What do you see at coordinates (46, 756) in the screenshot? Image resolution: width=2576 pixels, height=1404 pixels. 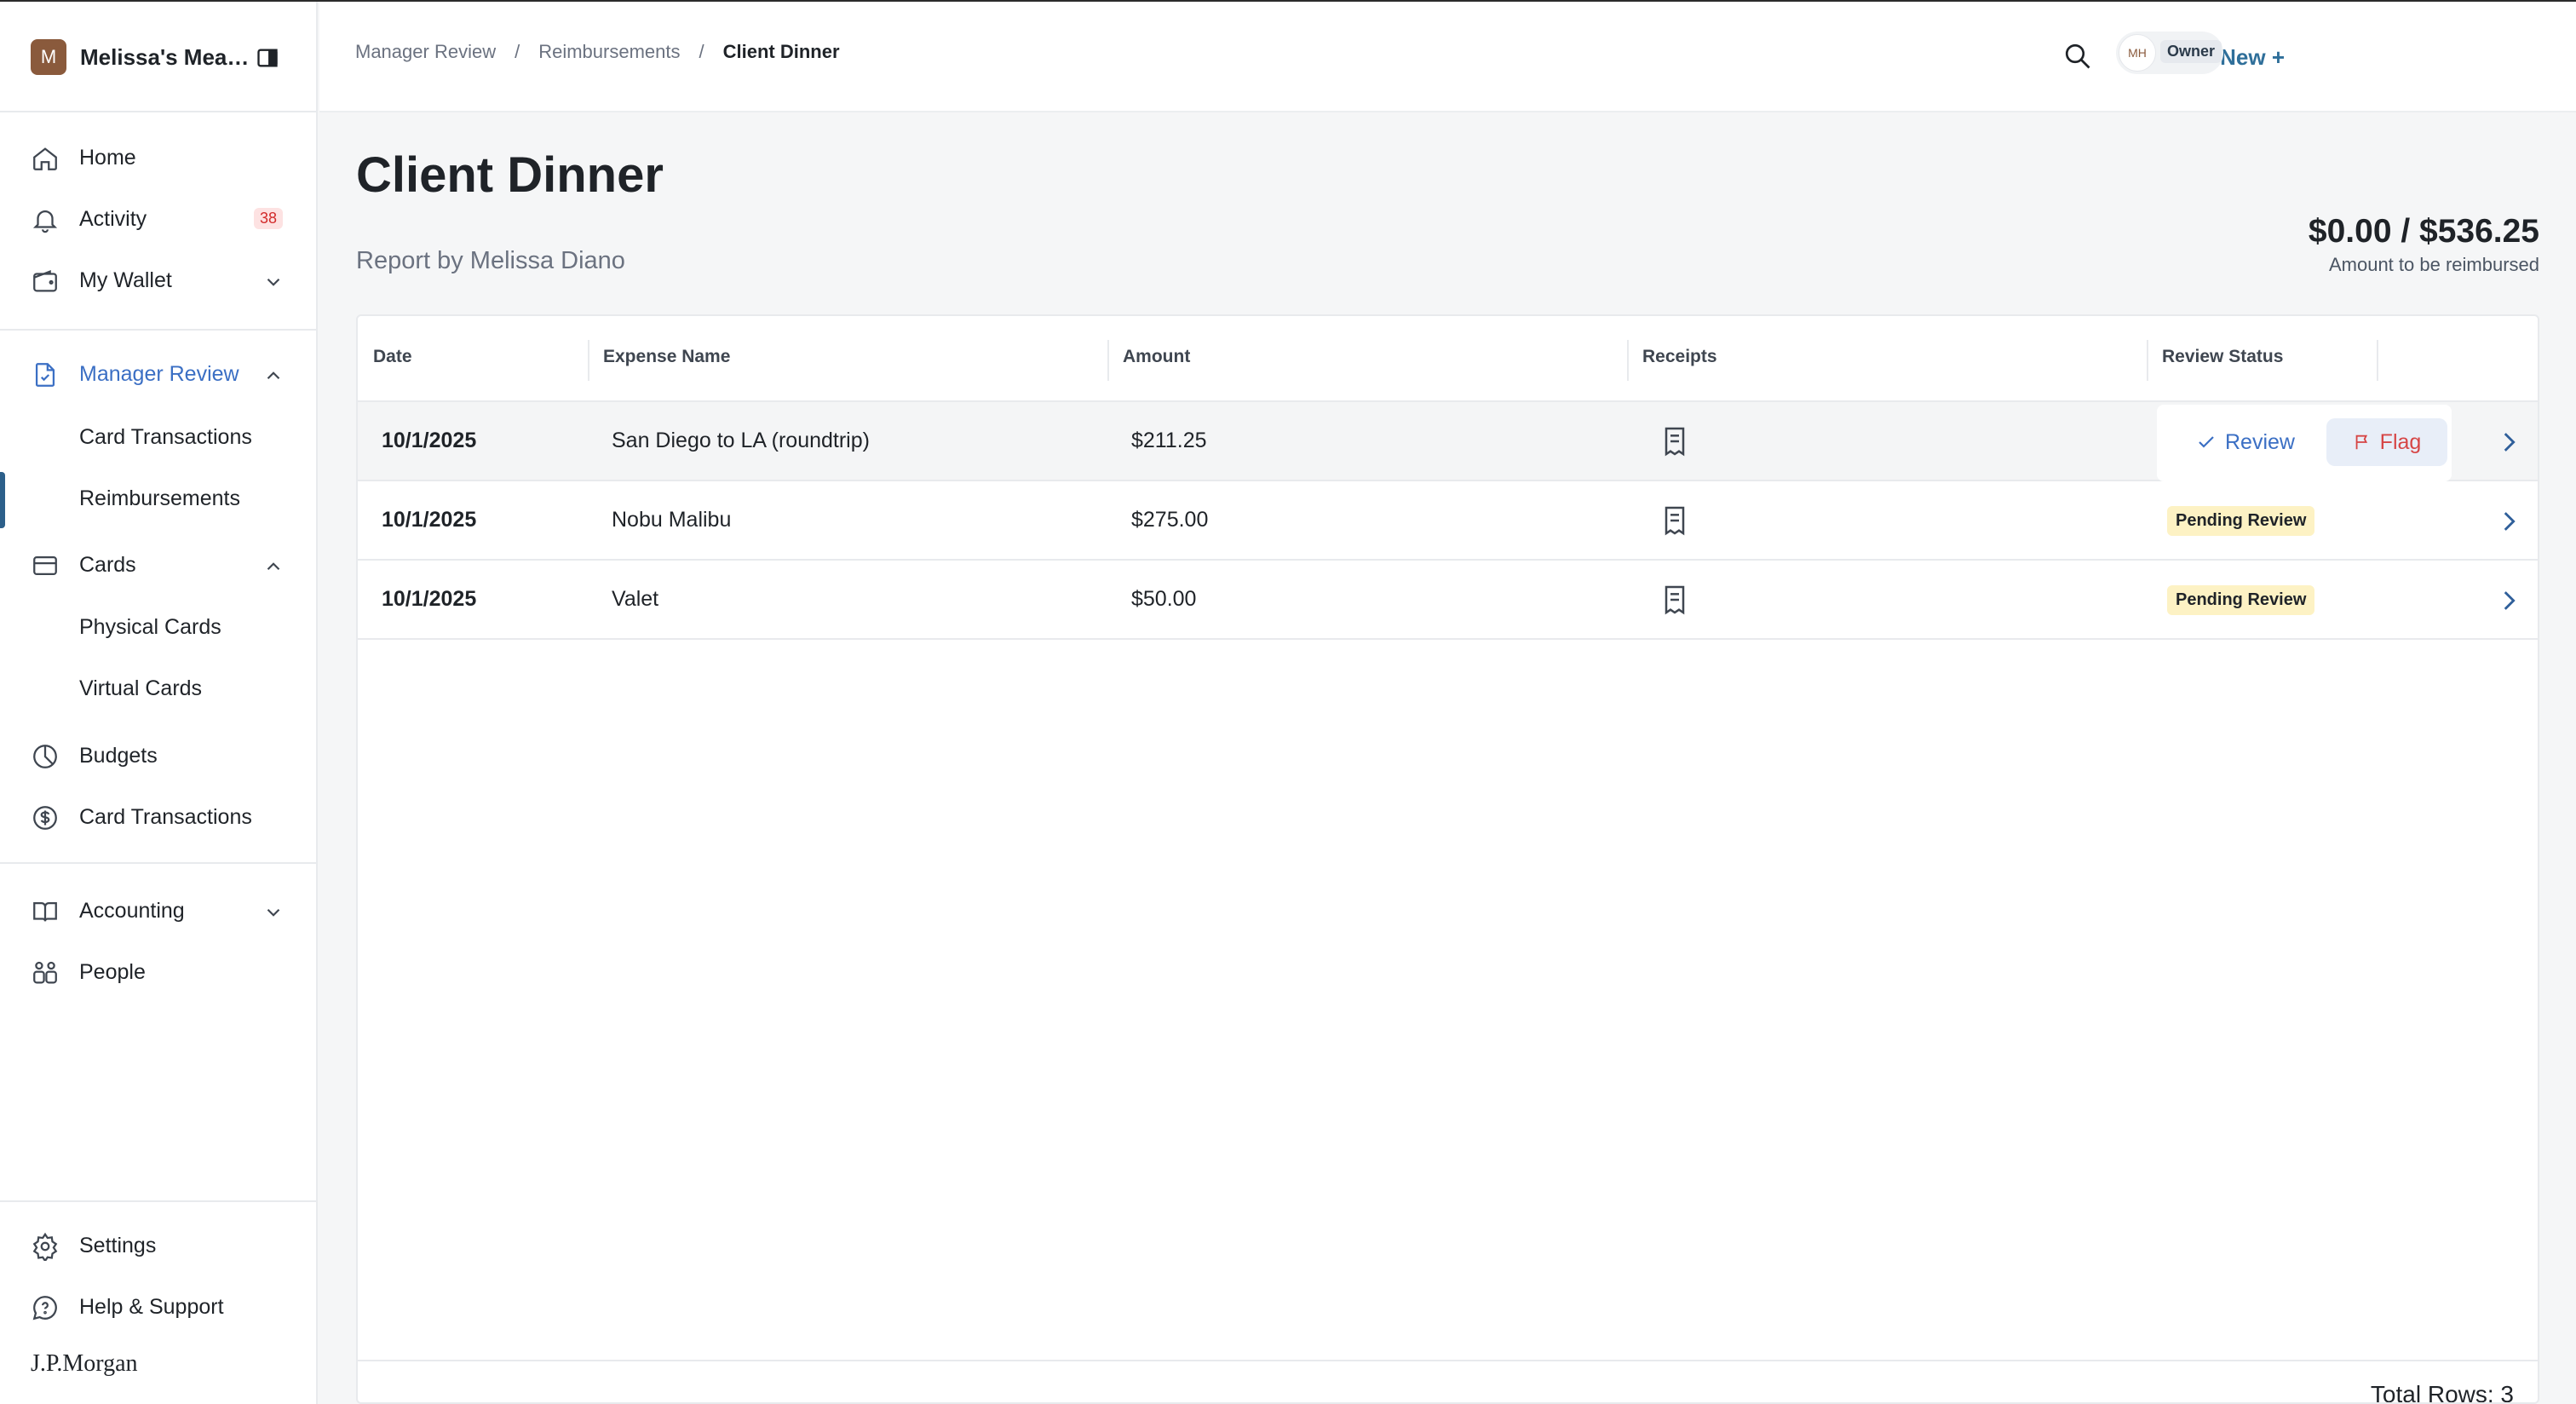 I see `pie-clock-icon` at bounding box center [46, 756].